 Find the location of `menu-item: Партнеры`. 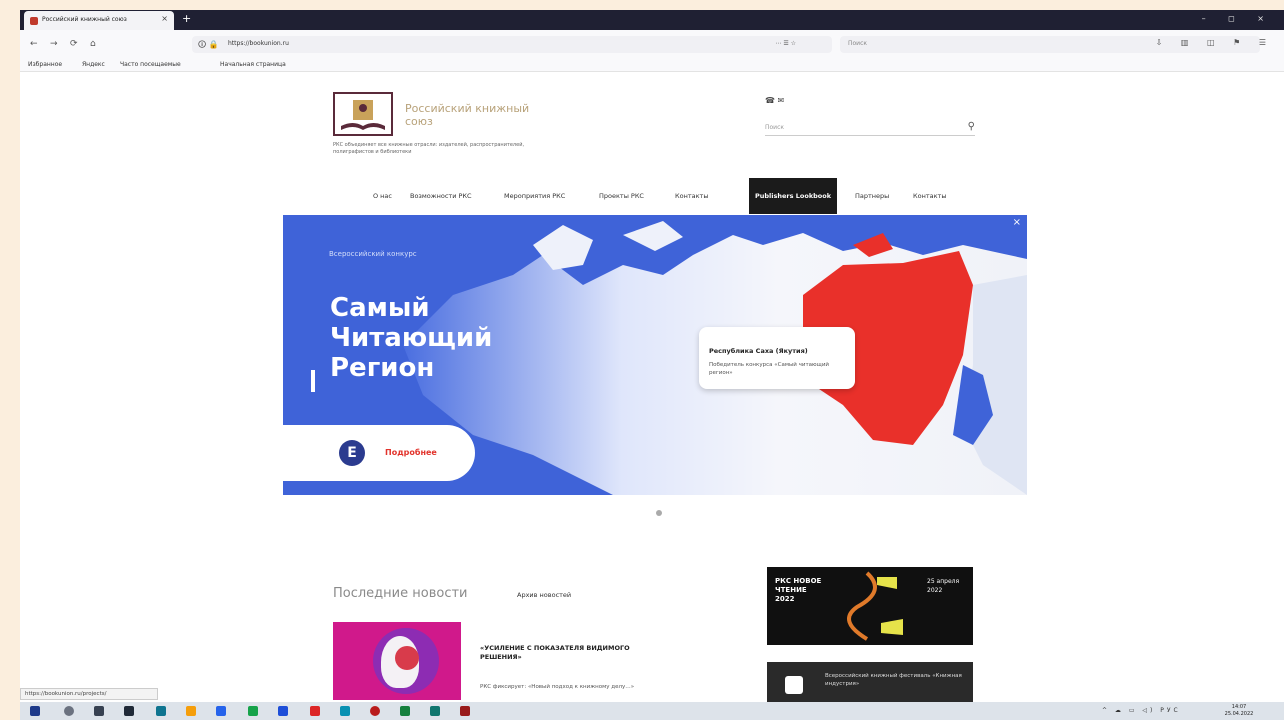

menu-item: Партнеры is located at coordinates (872, 196).